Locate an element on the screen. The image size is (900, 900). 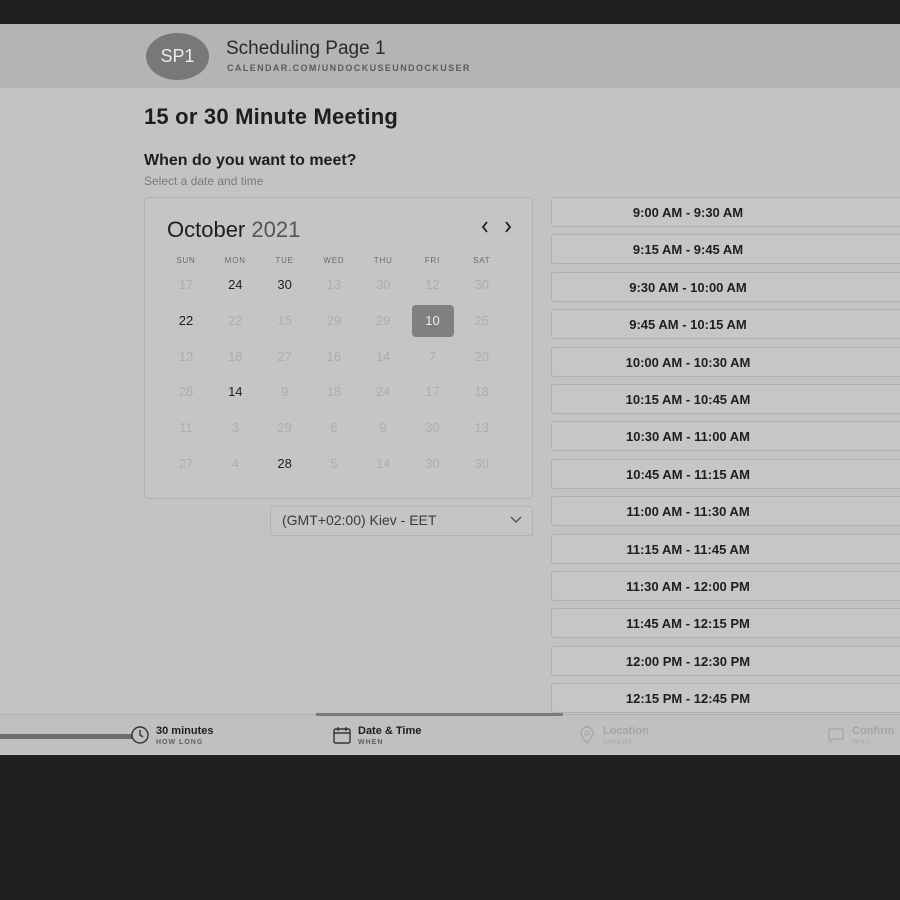
calendar-day-unavailable: 4 is located at coordinates (235, 463).